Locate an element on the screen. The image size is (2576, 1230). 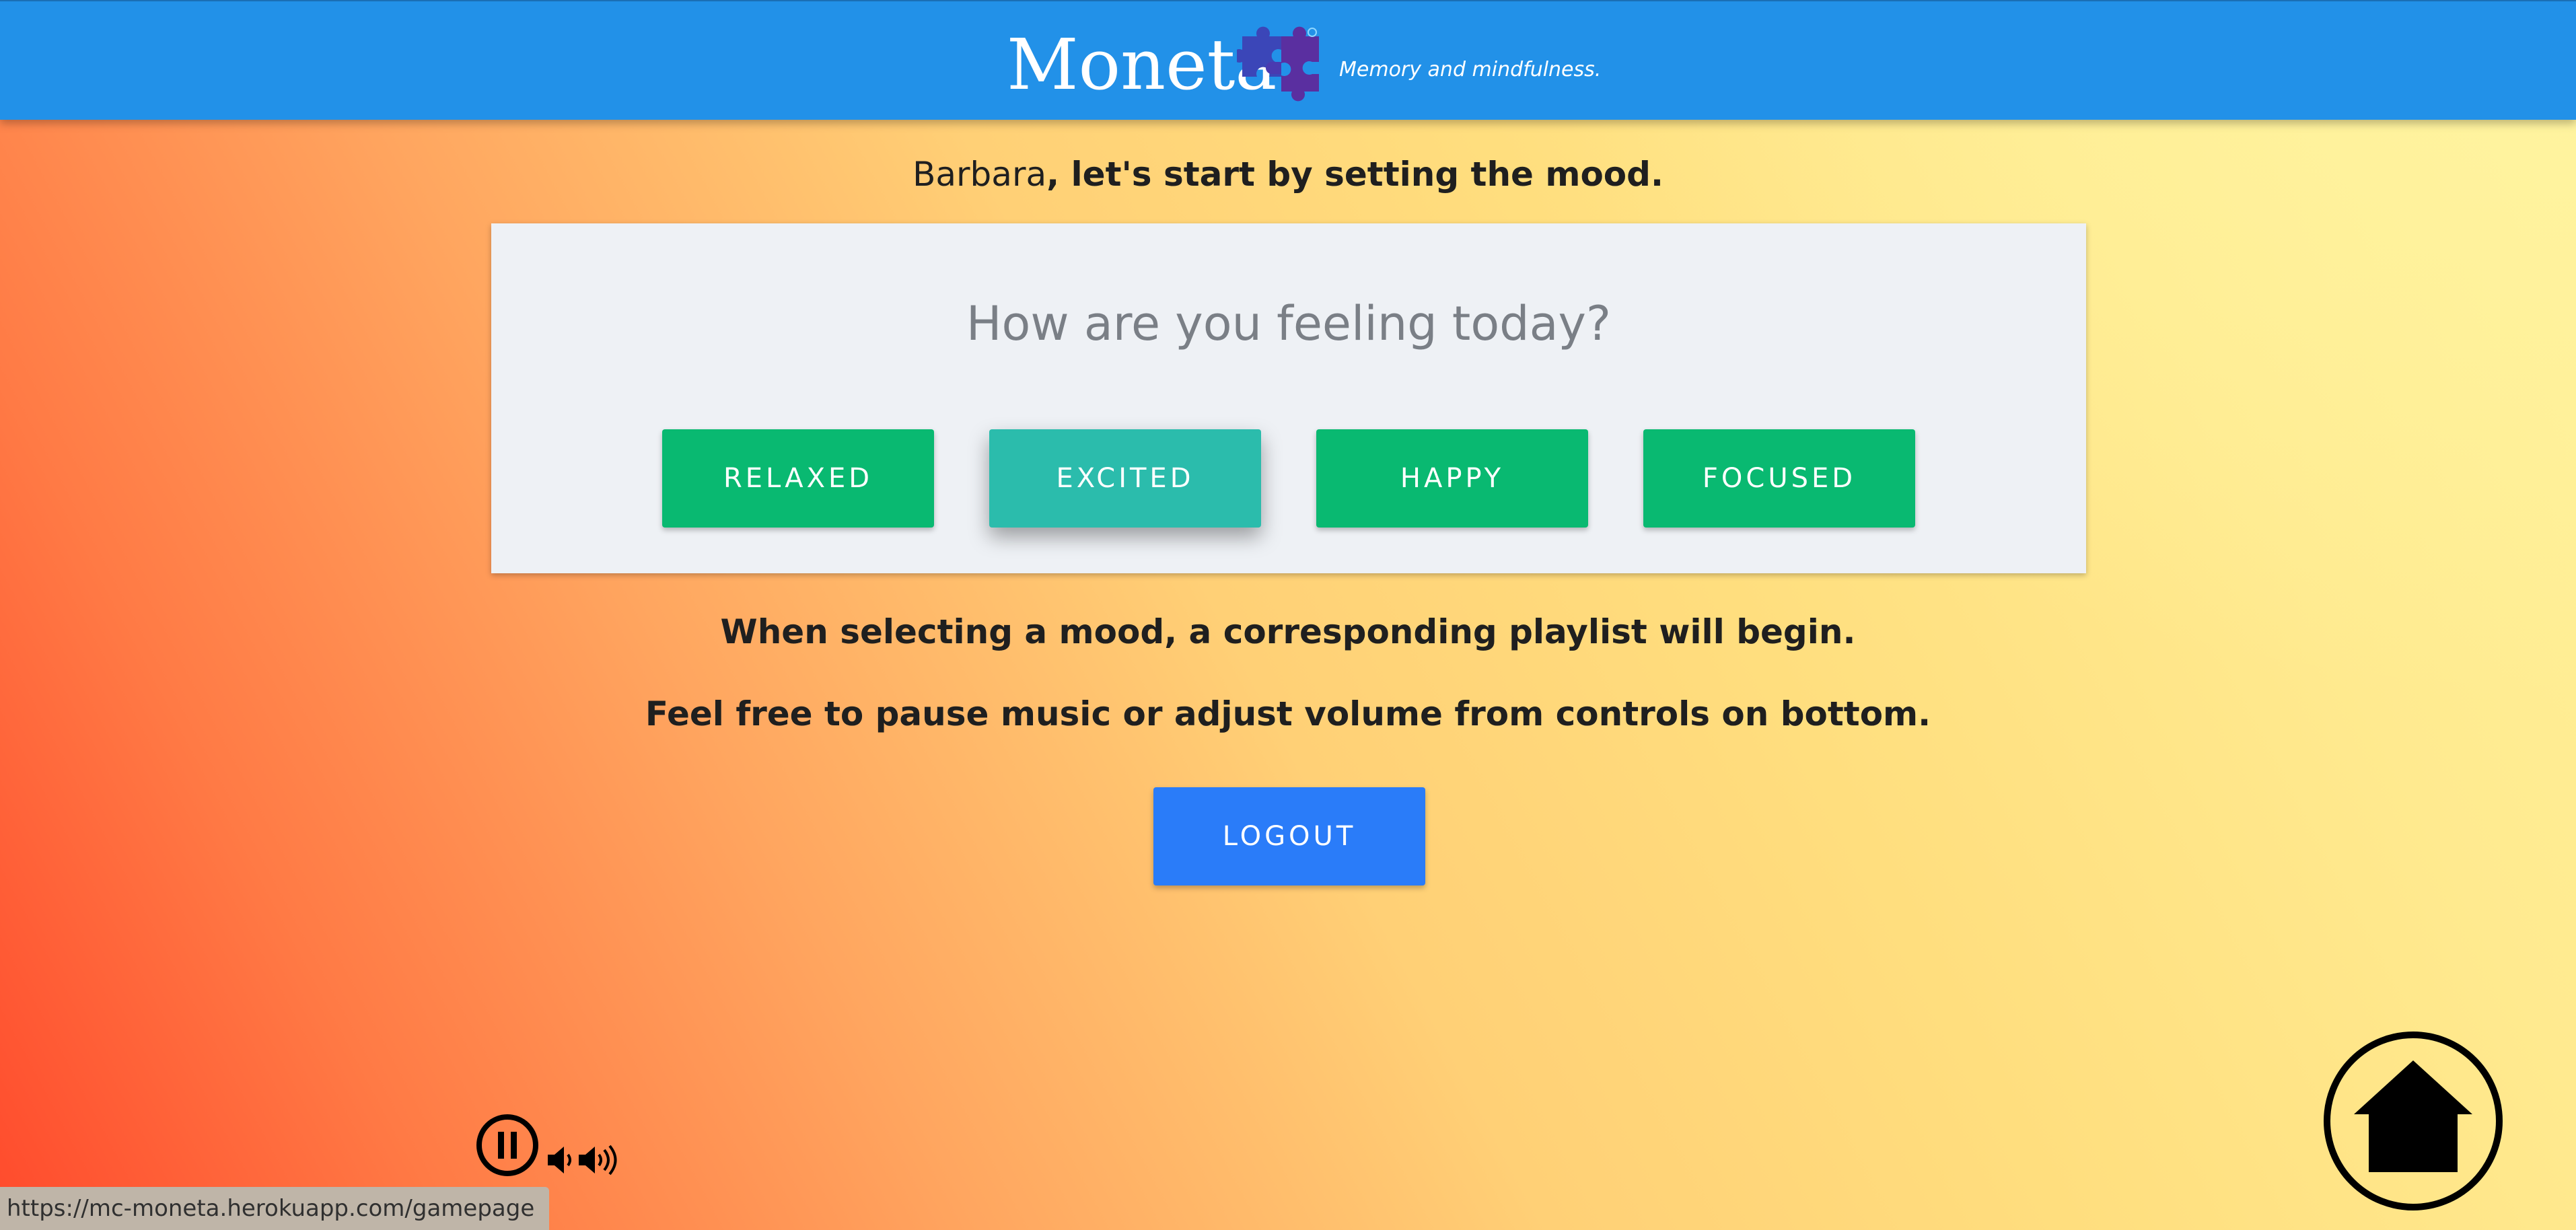
mood-button-focused: FOCUSED is located at coordinates (1779, 479).